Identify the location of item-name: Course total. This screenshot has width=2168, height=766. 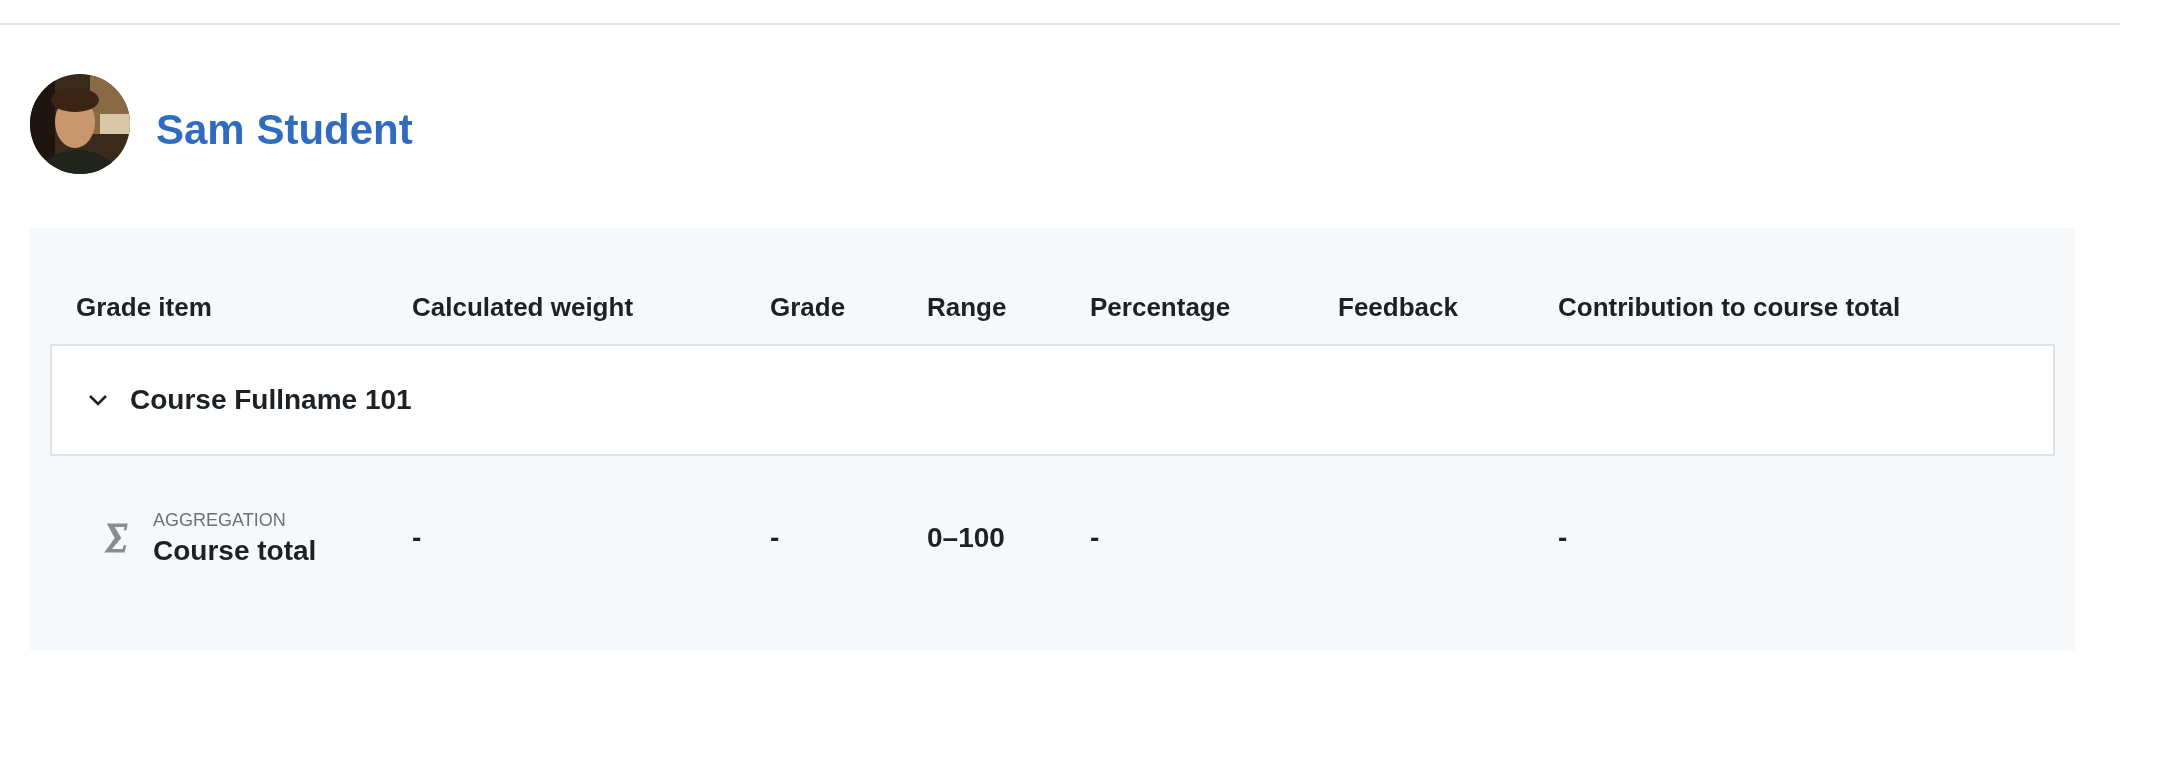
(235, 550).